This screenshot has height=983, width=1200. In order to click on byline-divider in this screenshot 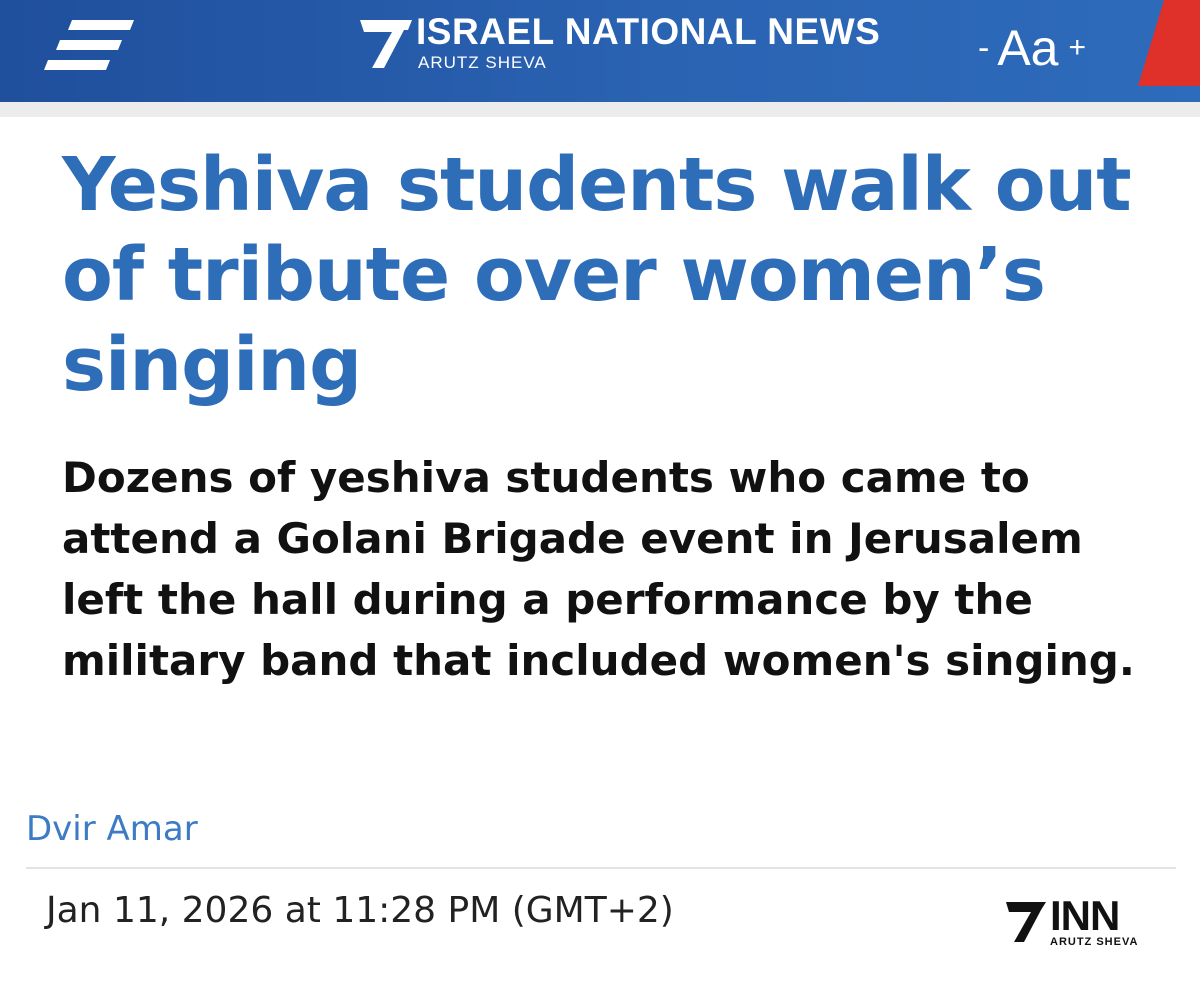, I will do `click(601, 868)`.